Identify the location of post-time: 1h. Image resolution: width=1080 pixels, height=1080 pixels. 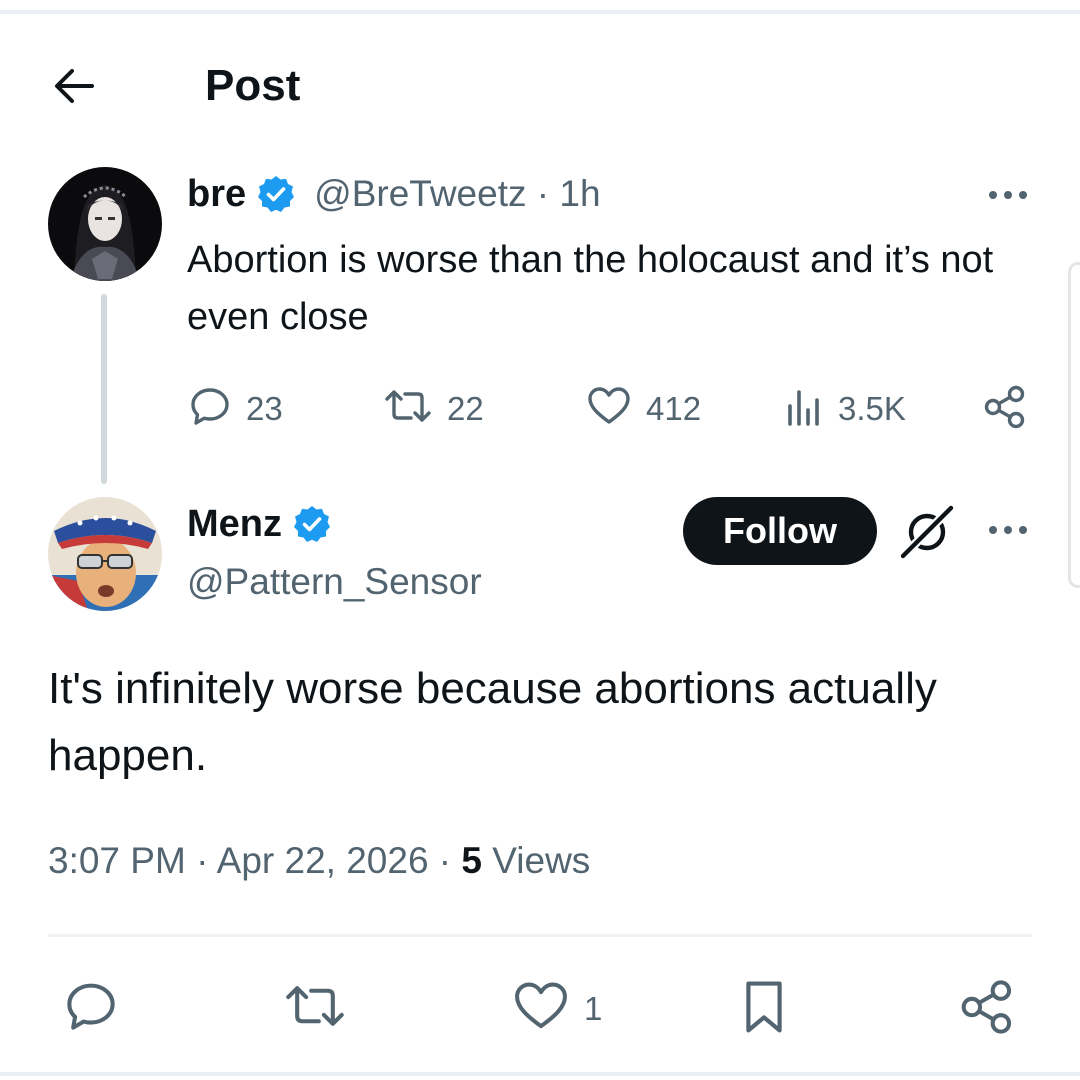
(579, 194).